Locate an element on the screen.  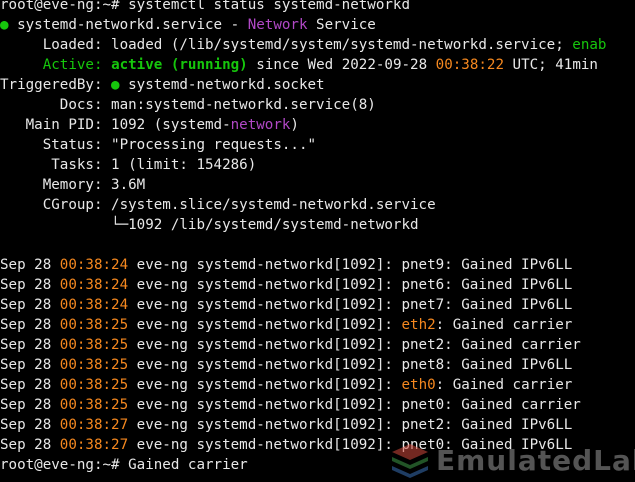
terminal-line: Memory: 3.6M is located at coordinates (317, 185).